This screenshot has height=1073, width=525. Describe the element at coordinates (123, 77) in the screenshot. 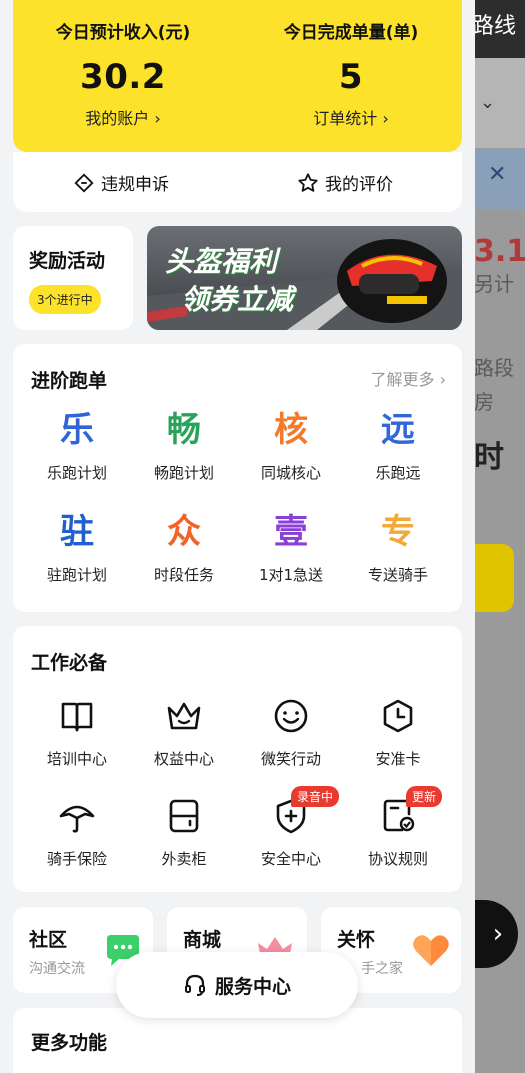

I see `income-value: 30.2` at that location.